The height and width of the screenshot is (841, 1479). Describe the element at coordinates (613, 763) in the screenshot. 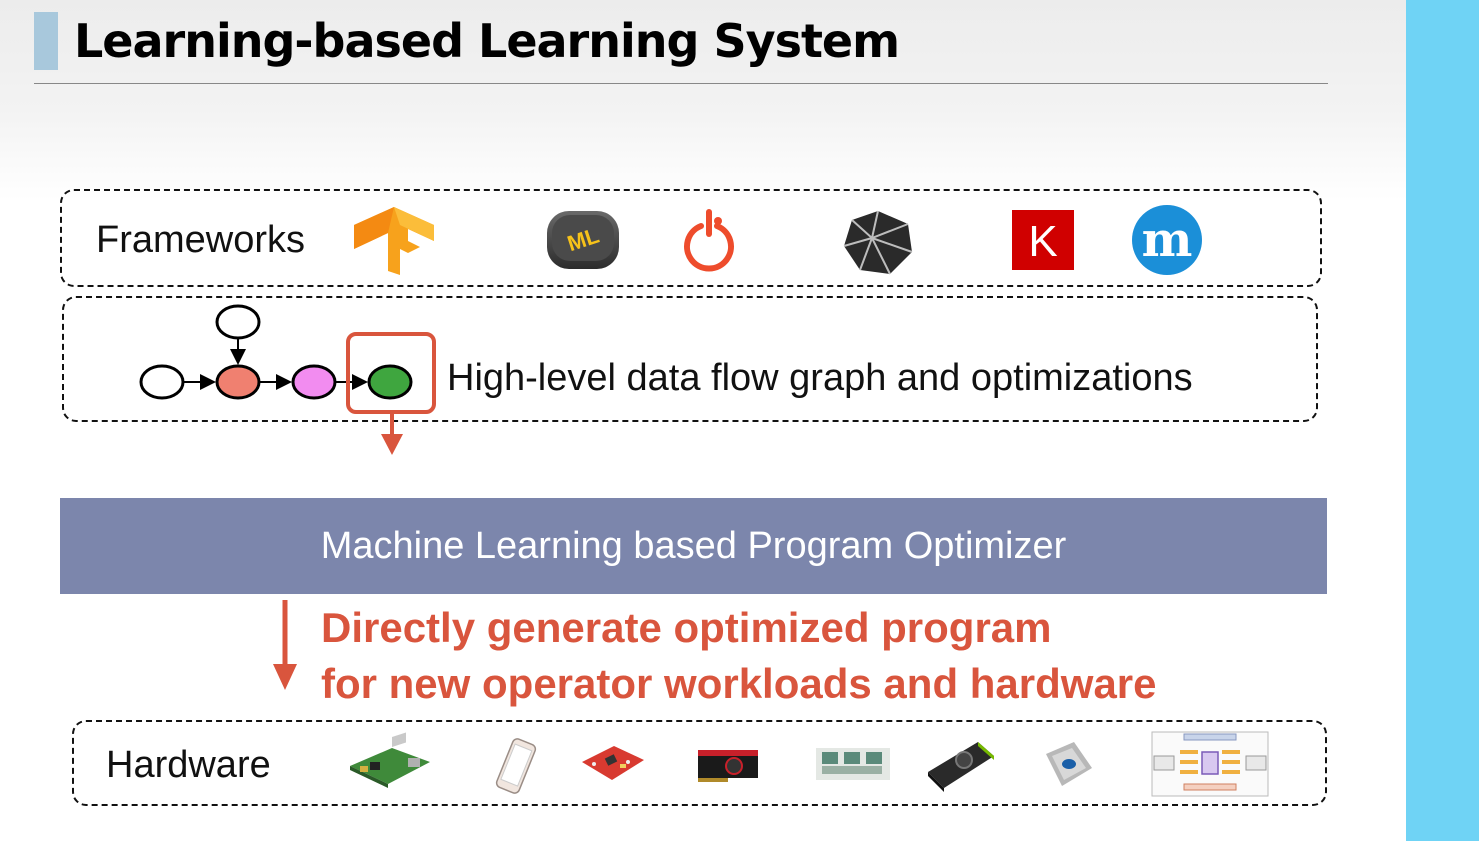

I see `fpga-board-icon` at that location.